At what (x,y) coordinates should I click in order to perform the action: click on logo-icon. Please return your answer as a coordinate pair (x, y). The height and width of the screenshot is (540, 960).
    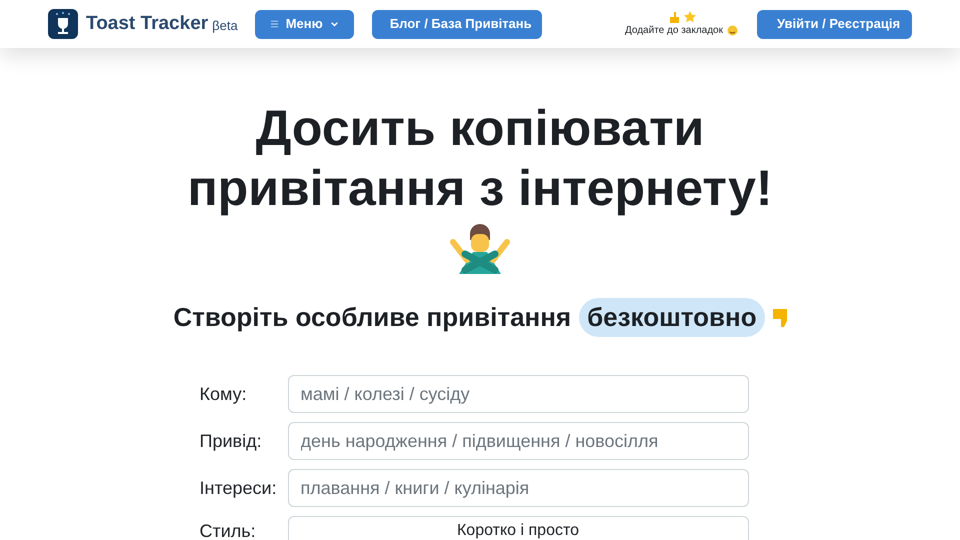
    Looking at the image, I should click on (63, 24).